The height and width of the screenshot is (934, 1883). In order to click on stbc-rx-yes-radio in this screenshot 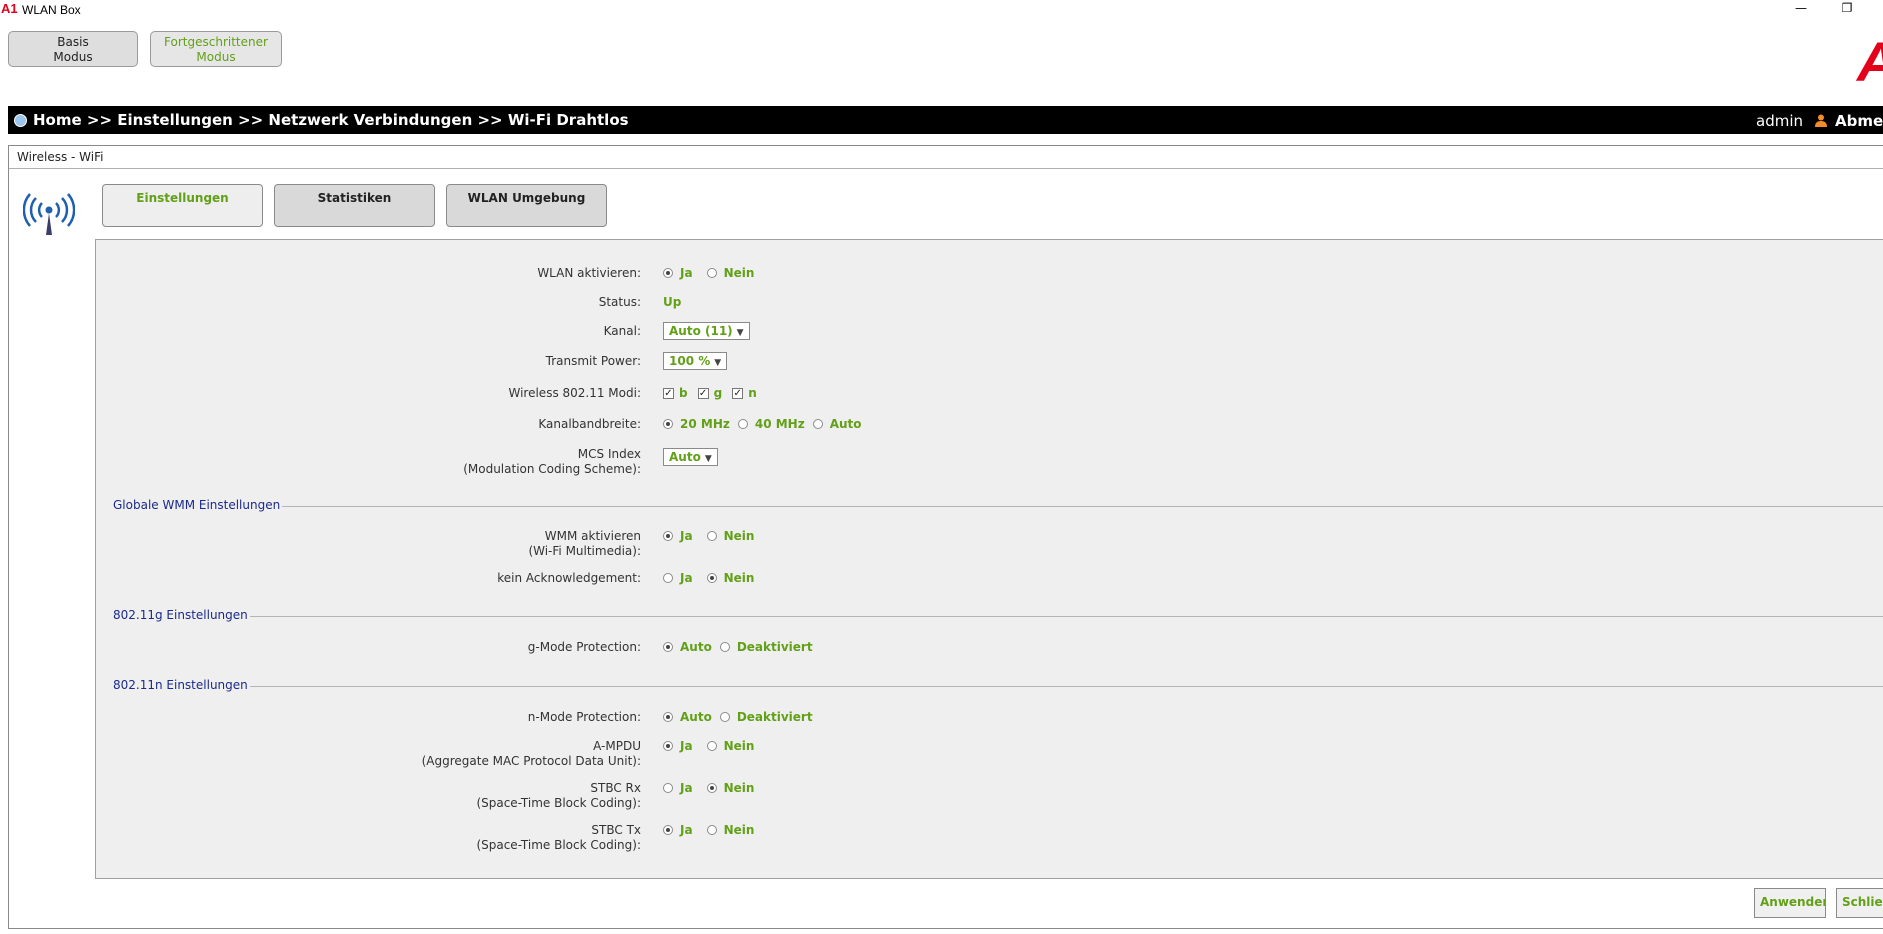, I will do `click(668, 788)`.